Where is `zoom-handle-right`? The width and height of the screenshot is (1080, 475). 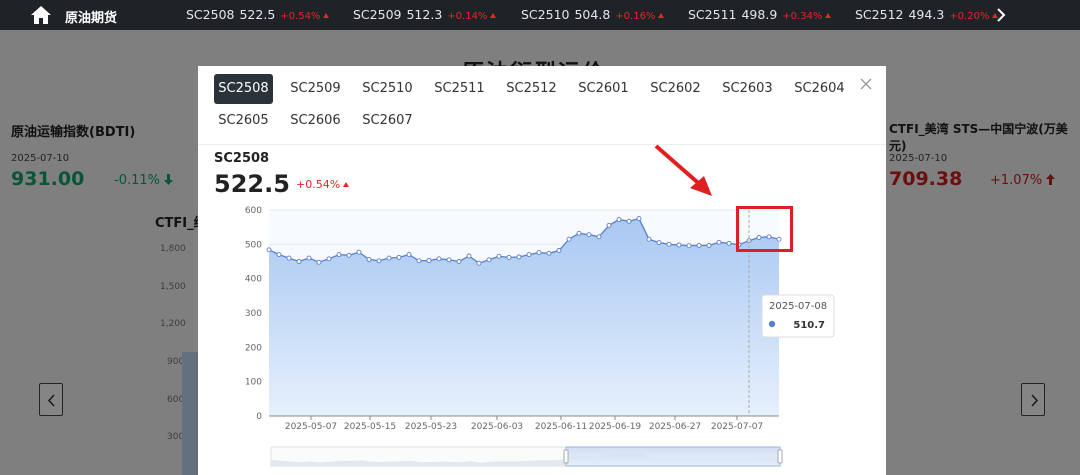
zoom-handle-right is located at coordinates (780, 456).